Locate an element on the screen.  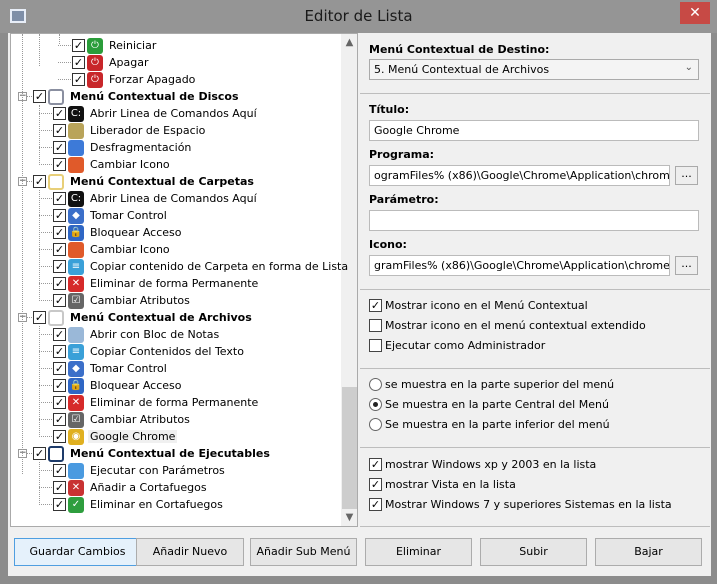
tree-item-label: Menú Contextual de Archivos is located at coordinates (161, 317).